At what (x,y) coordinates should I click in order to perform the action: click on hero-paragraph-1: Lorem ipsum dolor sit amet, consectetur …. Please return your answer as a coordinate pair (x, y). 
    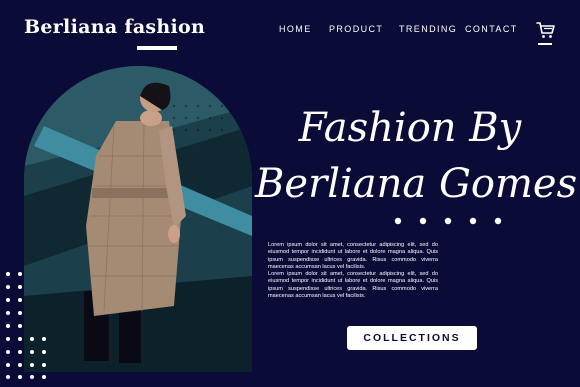
    Looking at the image, I should click on (353, 256).